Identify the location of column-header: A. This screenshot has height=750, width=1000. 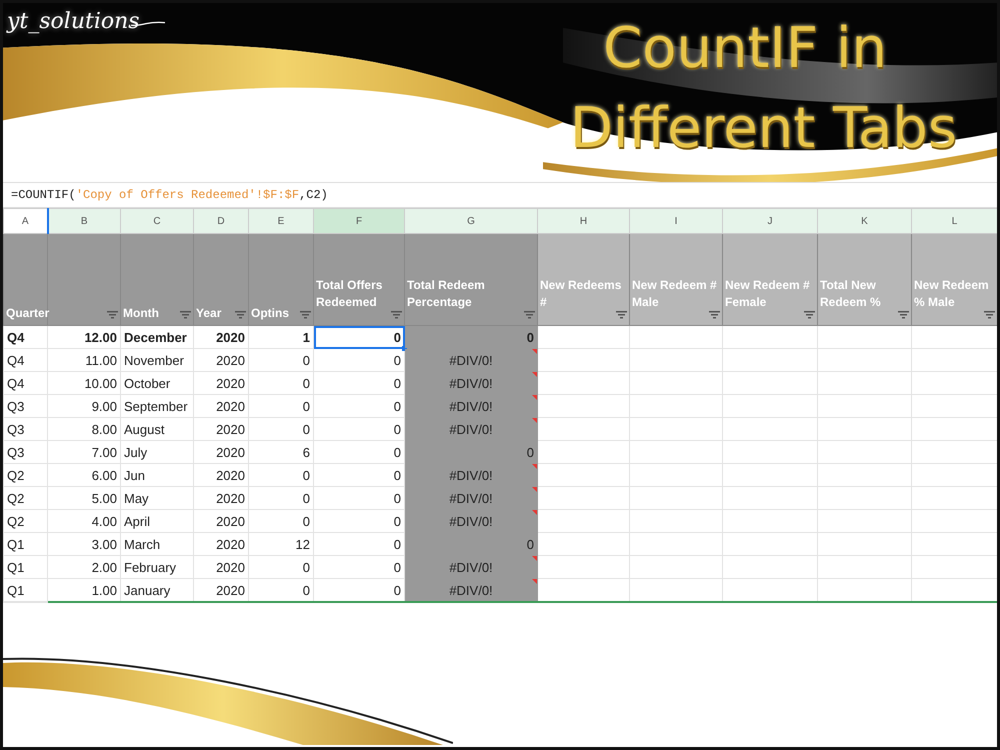
(26, 221).